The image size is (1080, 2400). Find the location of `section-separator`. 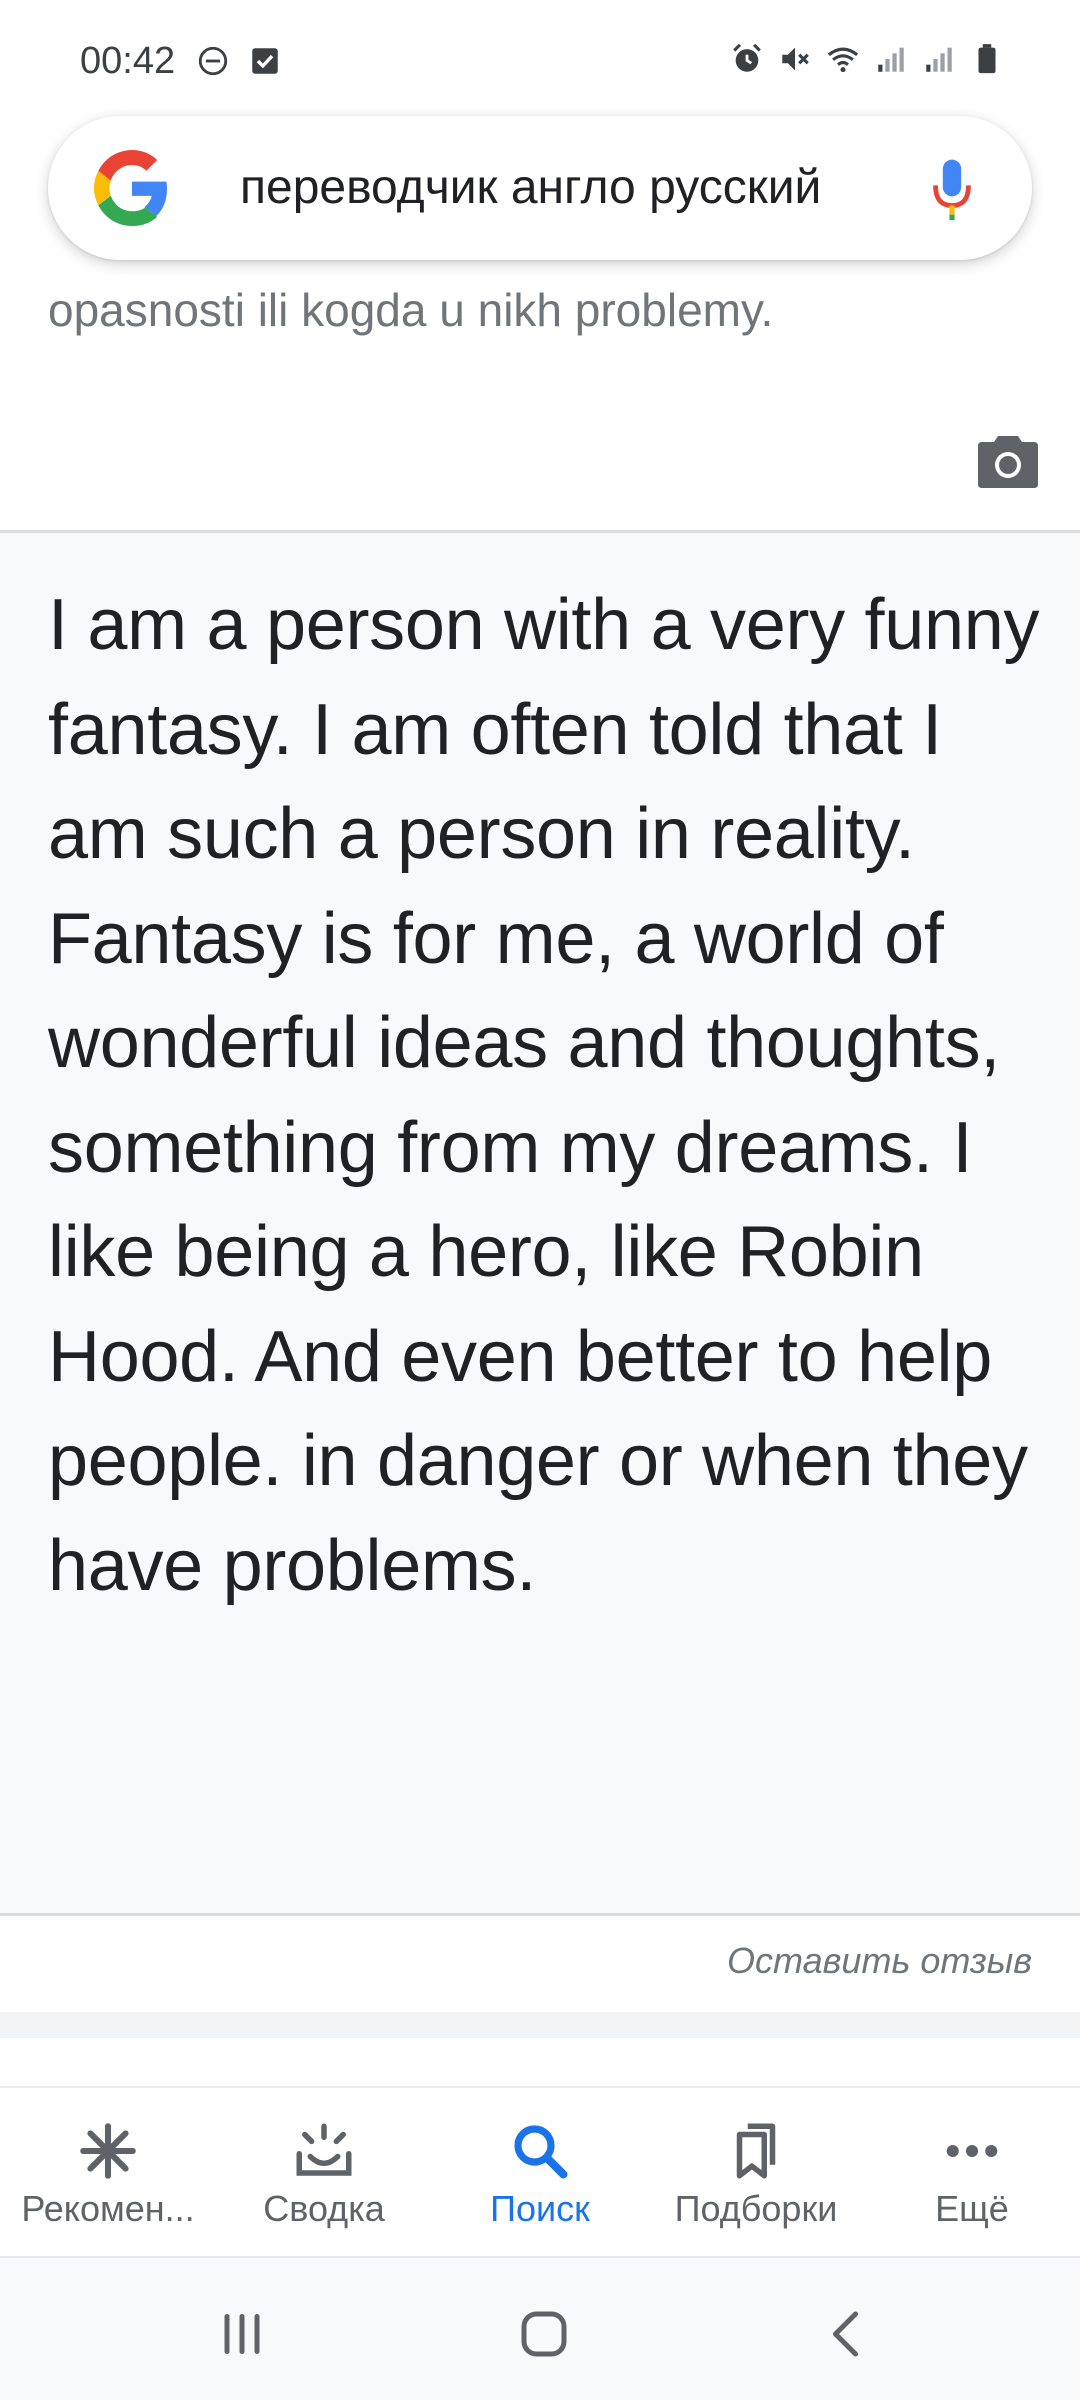

section-separator is located at coordinates (540, 2025).